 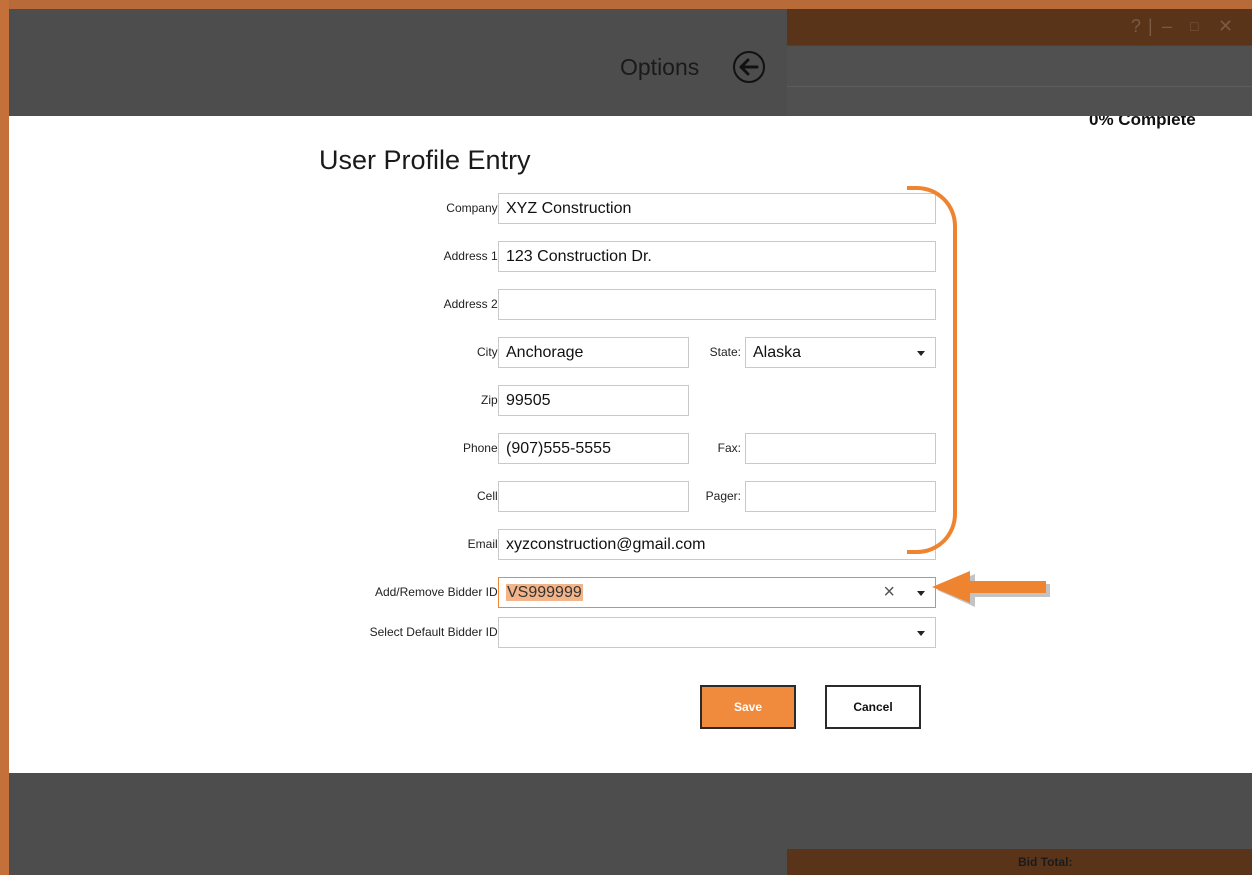 What do you see at coordinates (593, 400) in the screenshot?
I see `zip-field: 99505` at bounding box center [593, 400].